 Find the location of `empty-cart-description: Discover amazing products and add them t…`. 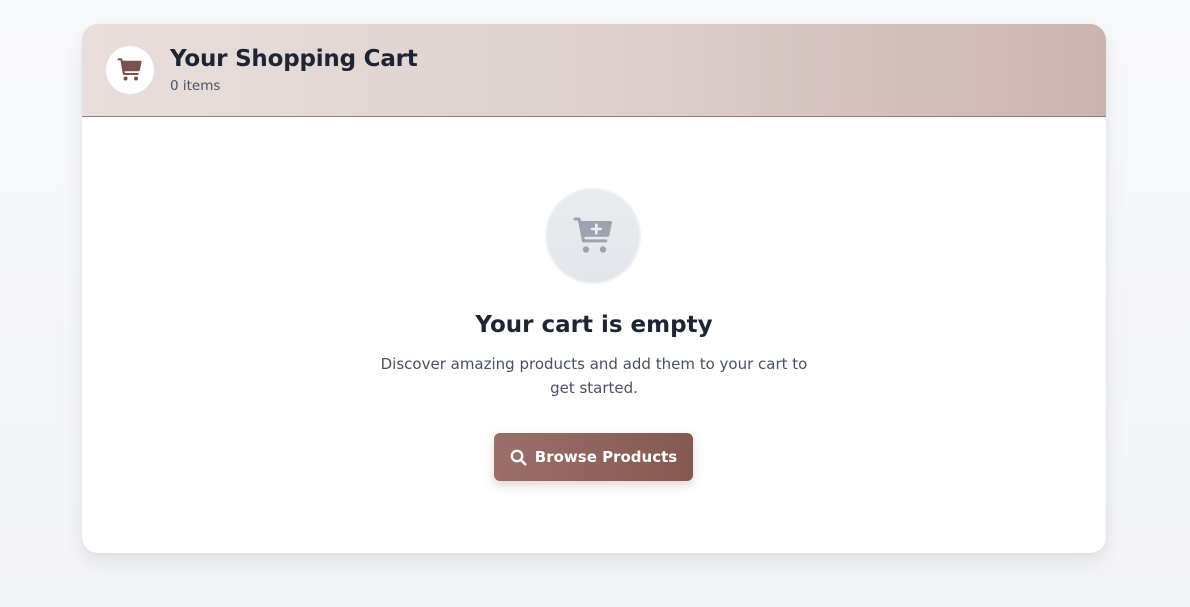

empty-cart-description: Discover amazing products and add them t… is located at coordinates (594, 376).